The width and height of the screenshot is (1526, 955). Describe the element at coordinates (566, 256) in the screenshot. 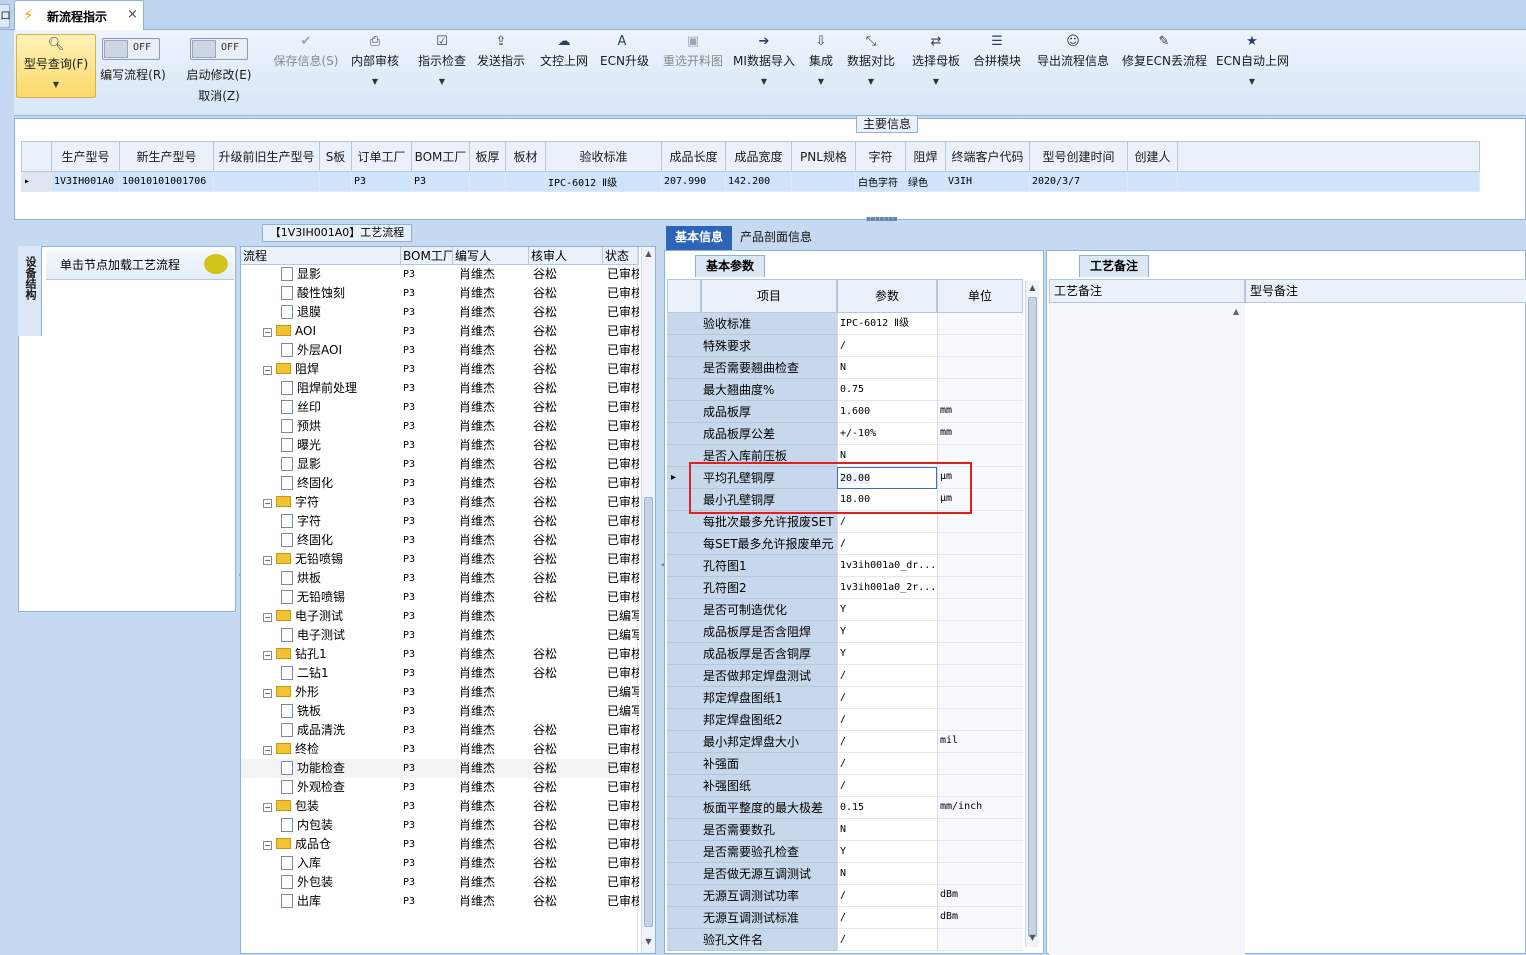

I see `tree-col-header: 核审人` at that location.